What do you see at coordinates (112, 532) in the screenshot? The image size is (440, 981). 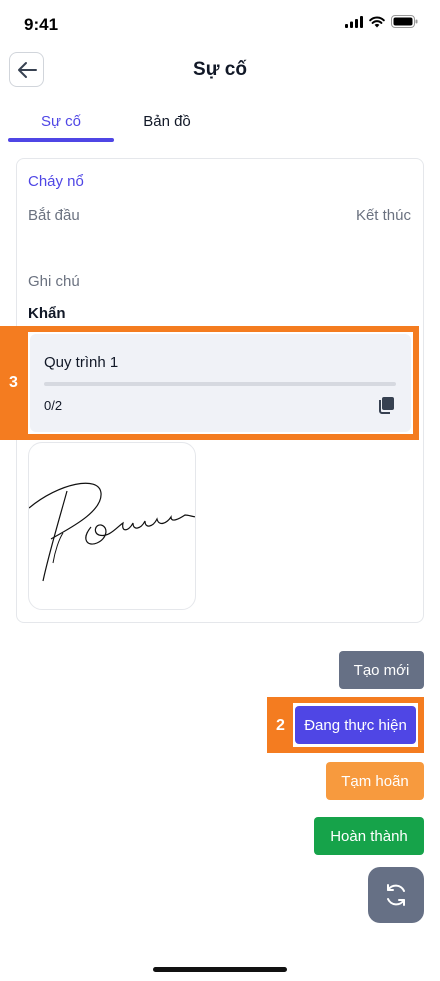 I see `signature-drawing` at bounding box center [112, 532].